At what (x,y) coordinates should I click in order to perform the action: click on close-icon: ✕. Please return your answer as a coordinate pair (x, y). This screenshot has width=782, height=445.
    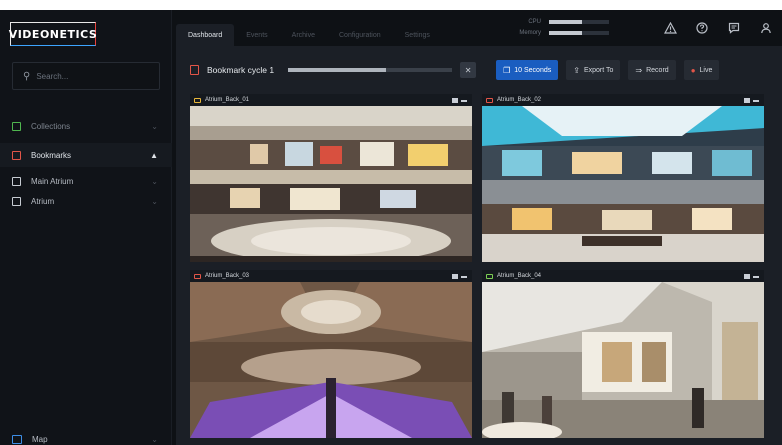
    Looking at the image, I should click on (468, 70).